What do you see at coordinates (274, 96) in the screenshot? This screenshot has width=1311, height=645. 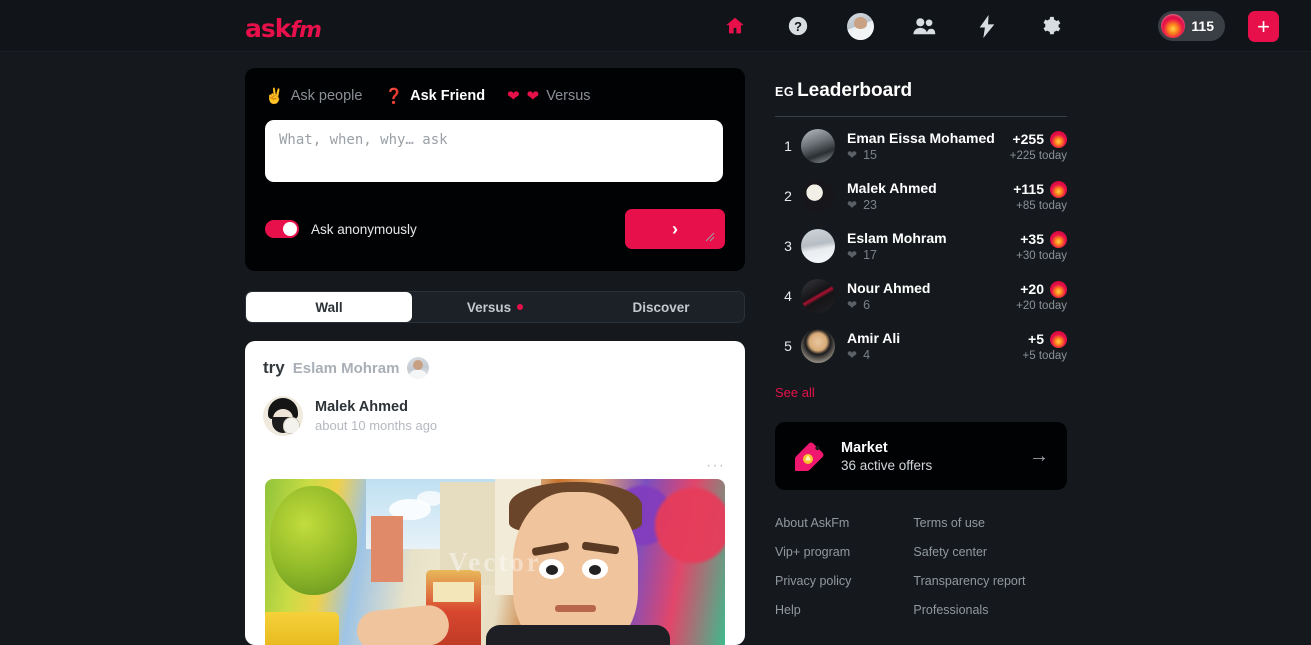 I see `peace-hand-icon: ✌` at bounding box center [274, 96].